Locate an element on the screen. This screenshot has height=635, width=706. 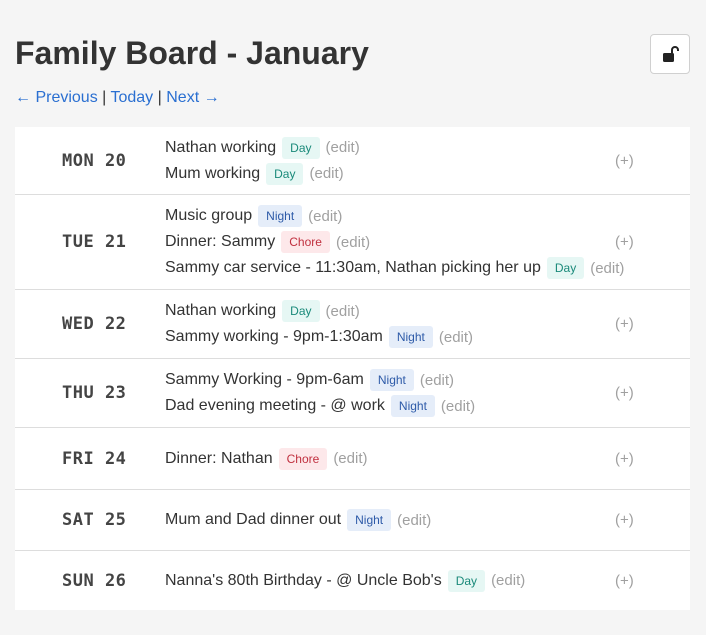
week-navigation: ← Previous | Today | Next → is located at coordinates (117, 98).